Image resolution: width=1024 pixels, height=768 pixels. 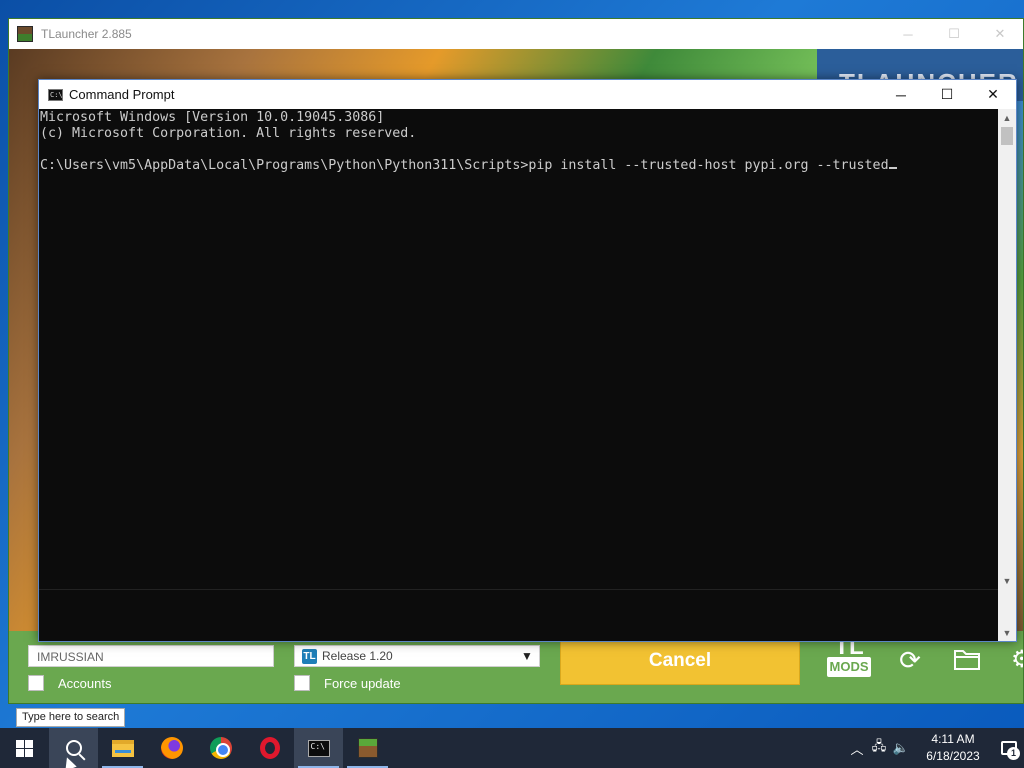 I want to click on cmd-window-controls: ─ ☐ ✕, so click(x=947, y=94).